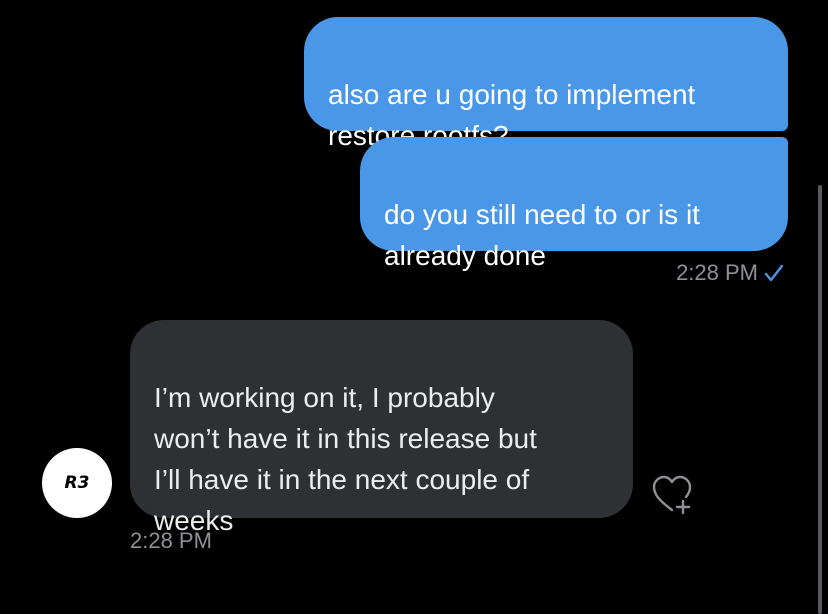 Image resolution: width=828 pixels, height=614 pixels. Describe the element at coordinates (717, 272) in the screenshot. I see `sent-timestamp: 2:28 PM` at that location.